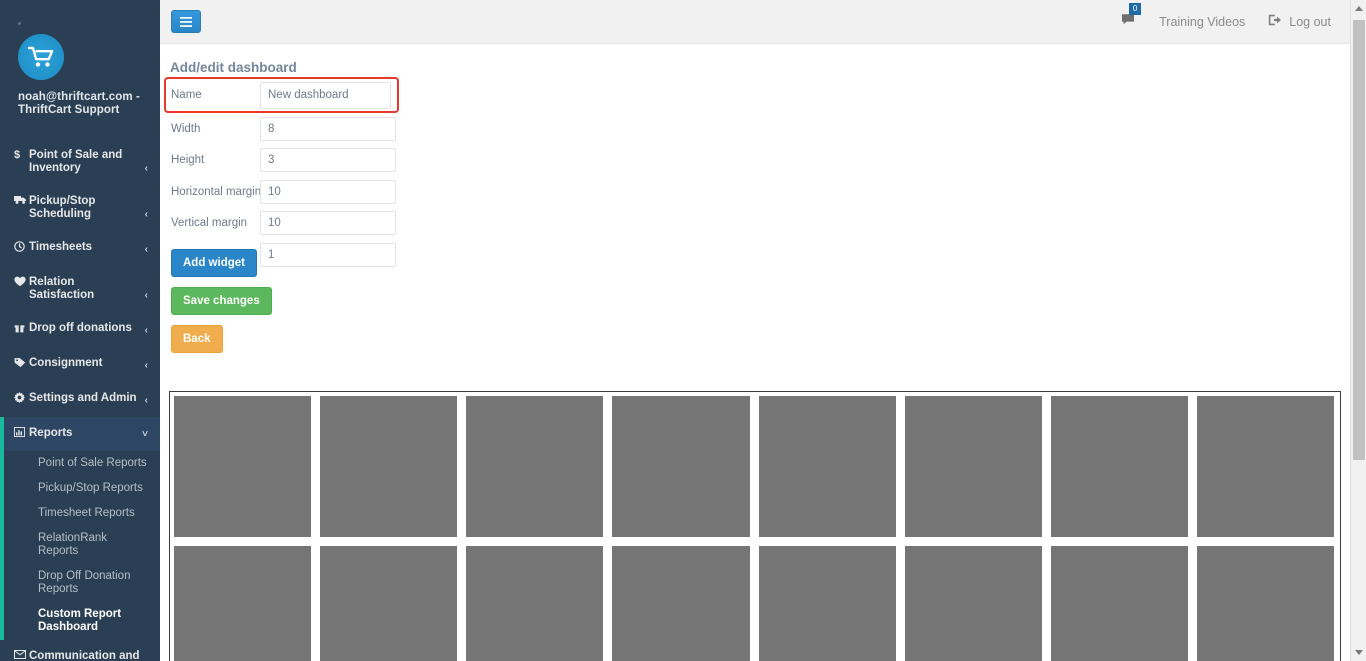 Image resolution: width=1366 pixels, height=661 pixels. Describe the element at coordinates (216, 191) in the screenshot. I see `horizontal-margin-label: Horizontal margin` at that location.